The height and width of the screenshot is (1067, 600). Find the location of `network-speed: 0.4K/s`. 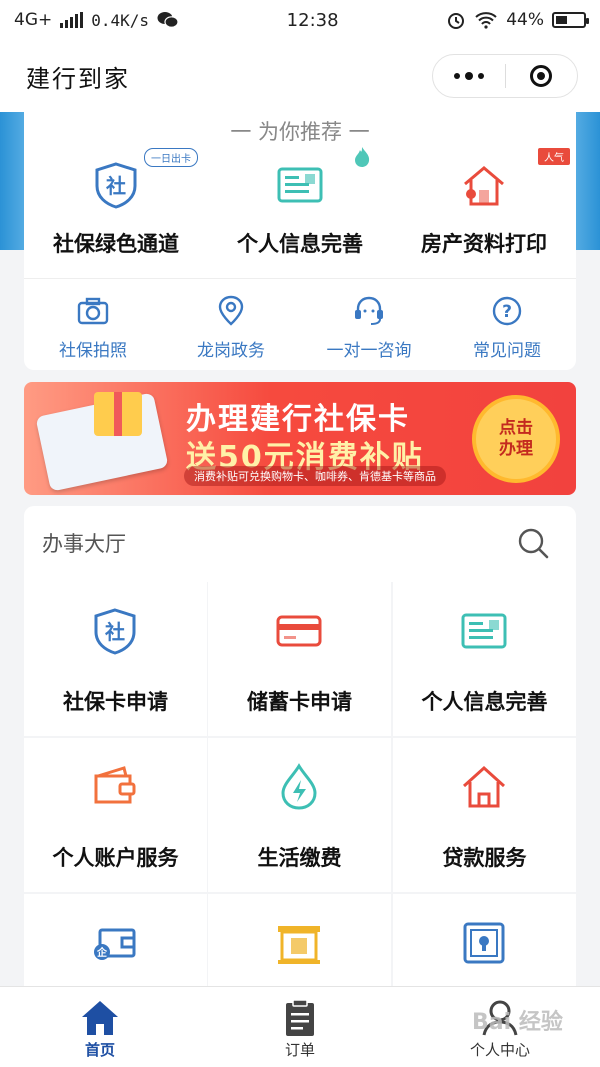

network-speed: 0.4K/s is located at coordinates (120, 20).